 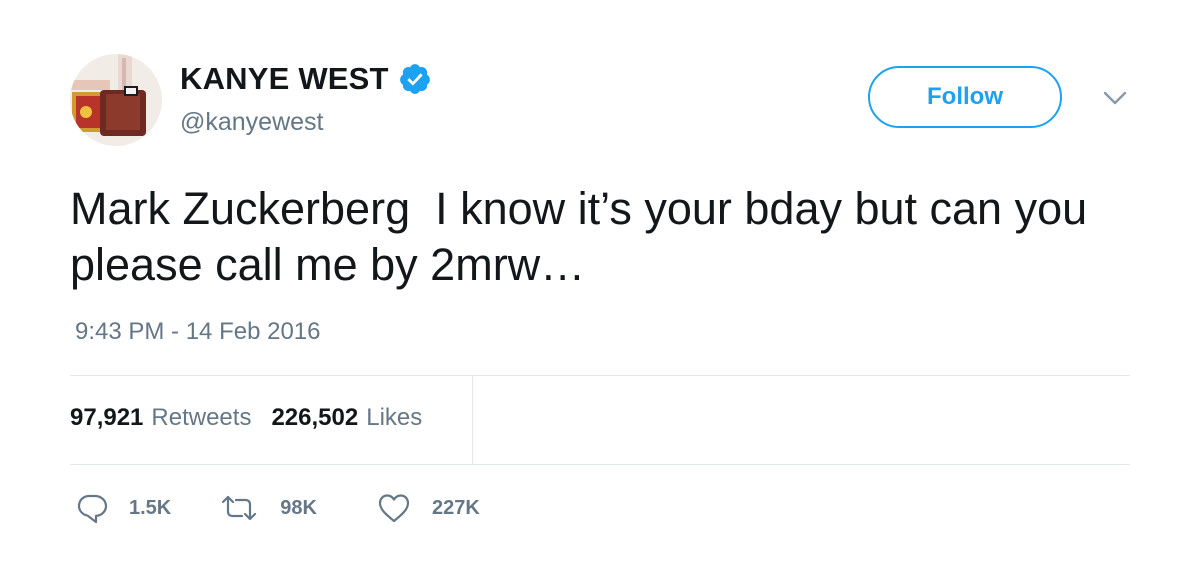 I want to click on likes-stat: 226,502 Likes, so click(x=346, y=418).